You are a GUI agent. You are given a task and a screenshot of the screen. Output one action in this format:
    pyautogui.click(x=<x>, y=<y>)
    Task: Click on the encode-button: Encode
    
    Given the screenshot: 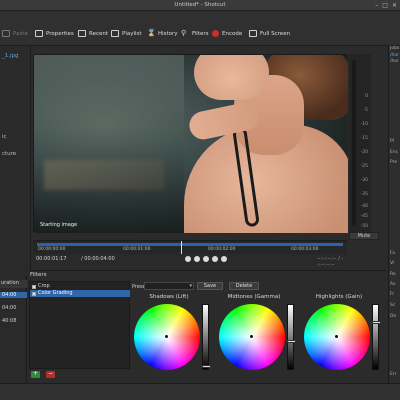 What is the action you would take?
    pyautogui.click(x=227, y=33)
    